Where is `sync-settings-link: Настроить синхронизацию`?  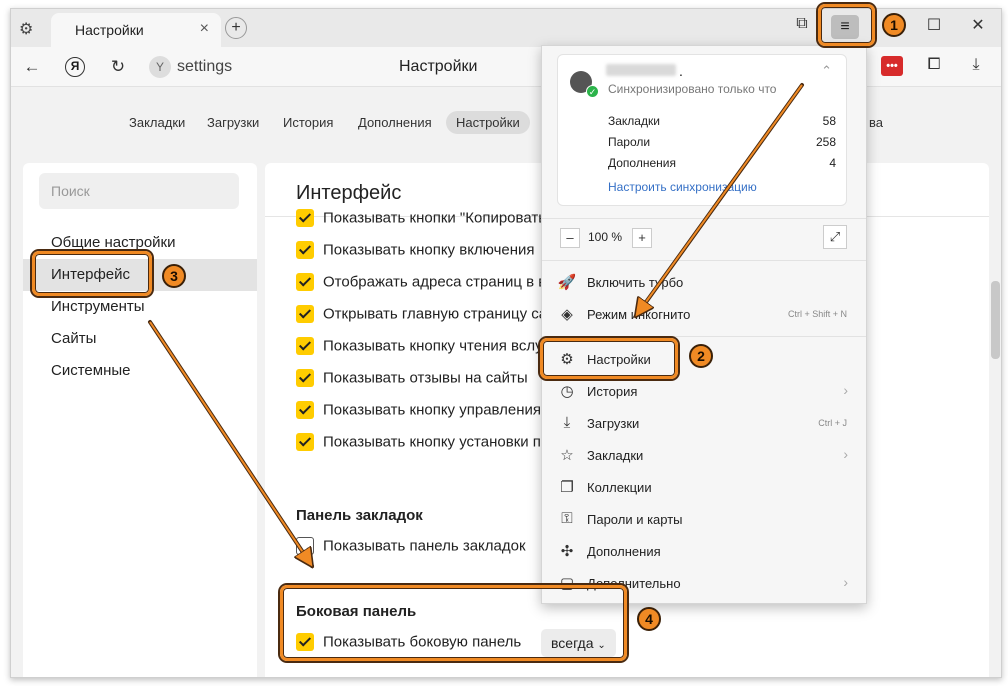 sync-settings-link: Настроить синхронизацию is located at coordinates (682, 187).